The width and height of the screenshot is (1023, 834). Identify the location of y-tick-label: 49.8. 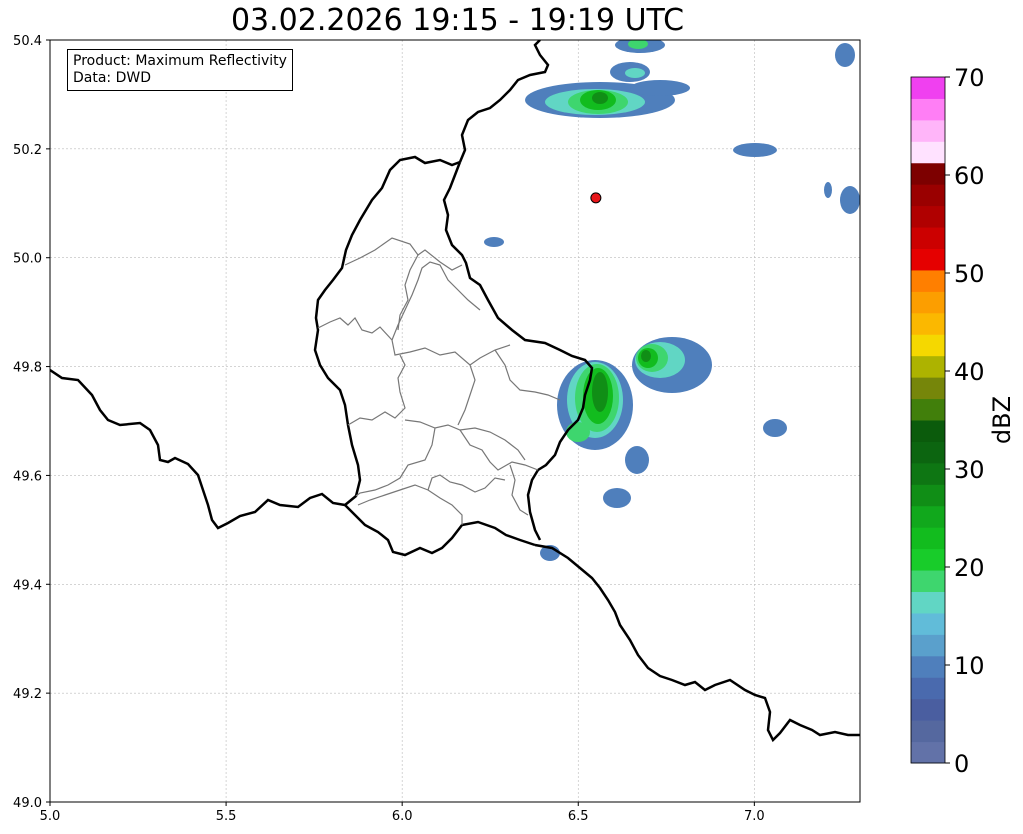
(27, 368).